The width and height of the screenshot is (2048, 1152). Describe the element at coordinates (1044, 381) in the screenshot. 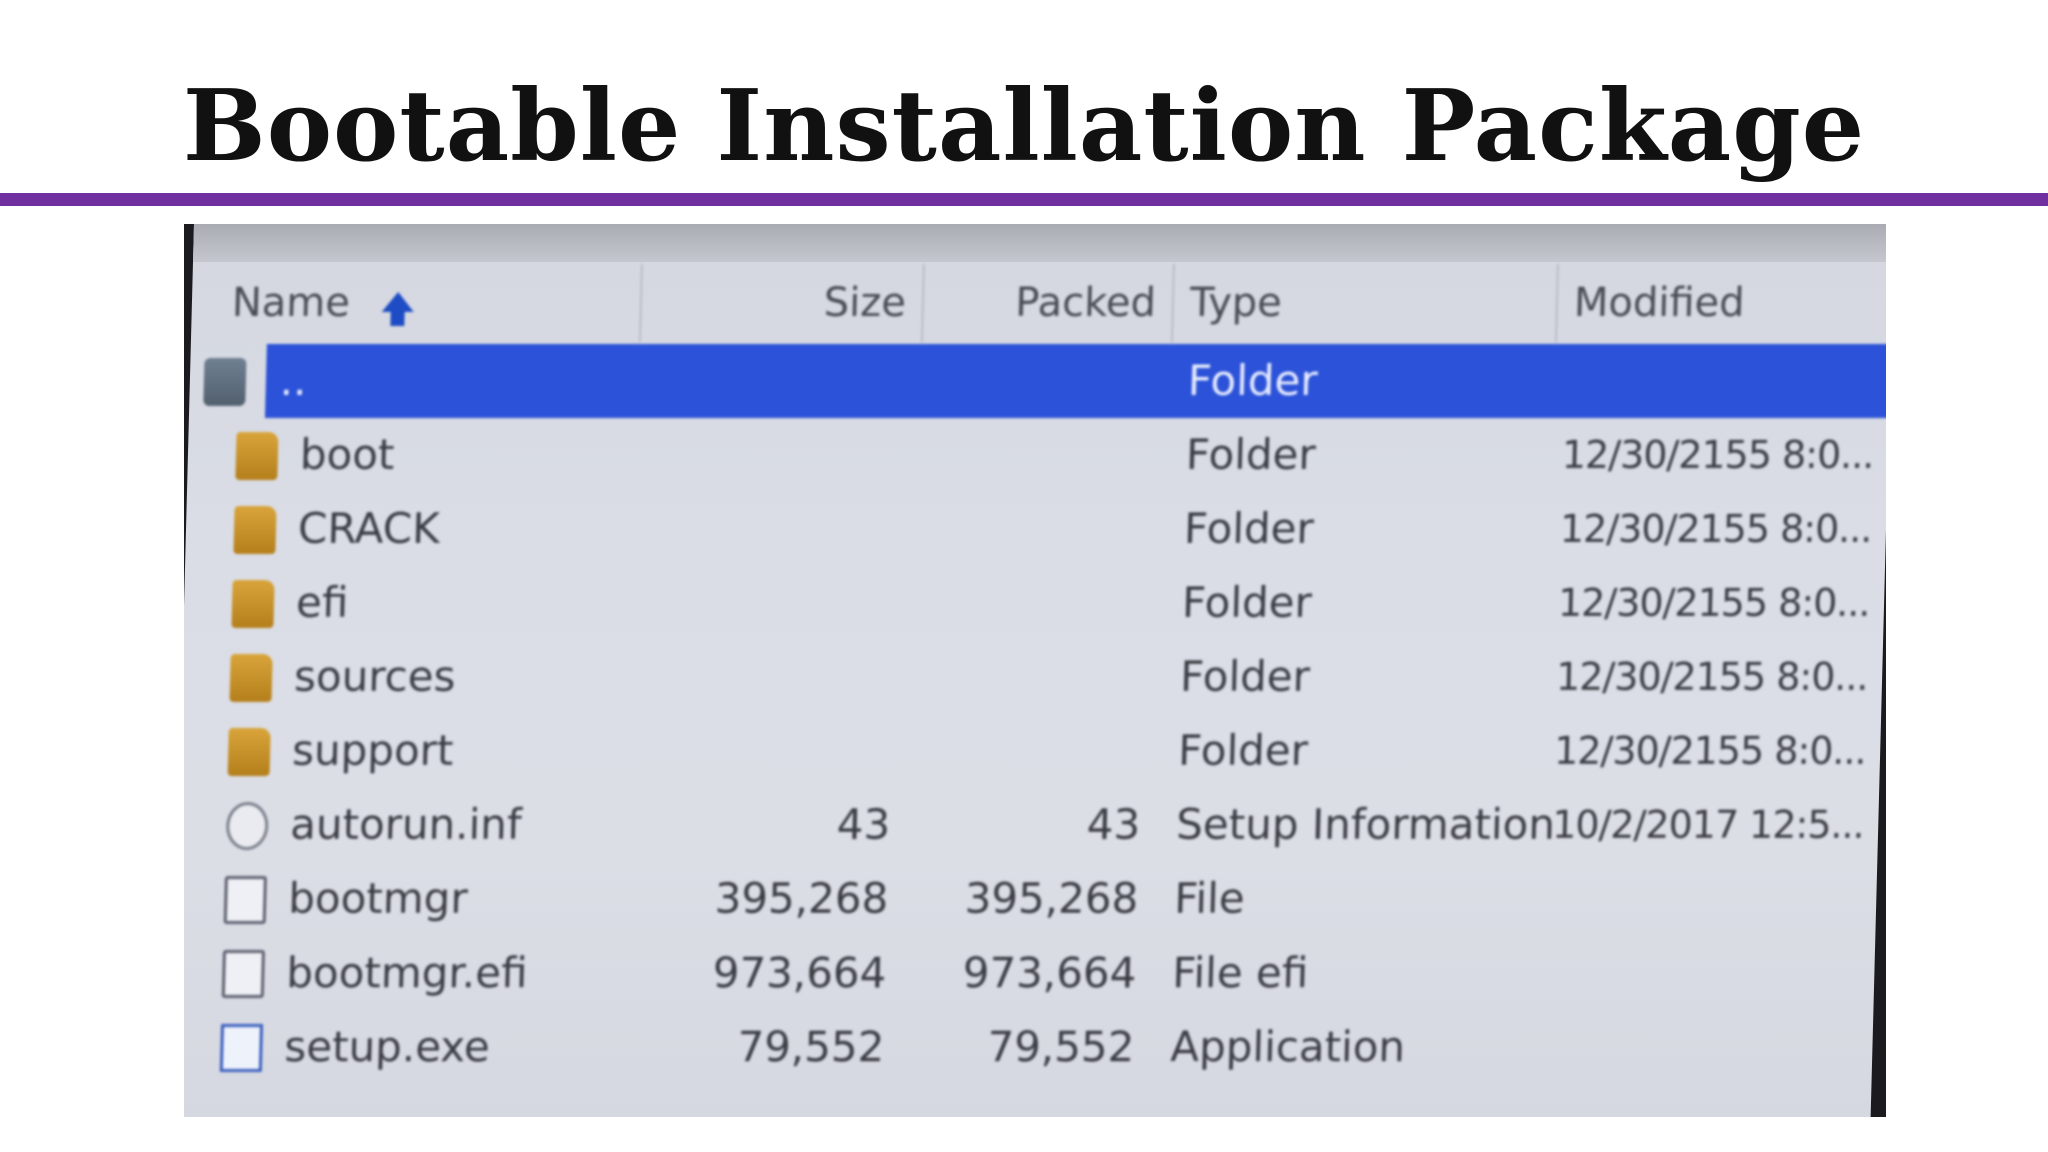

I see `file-row: .. Folder` at that location.